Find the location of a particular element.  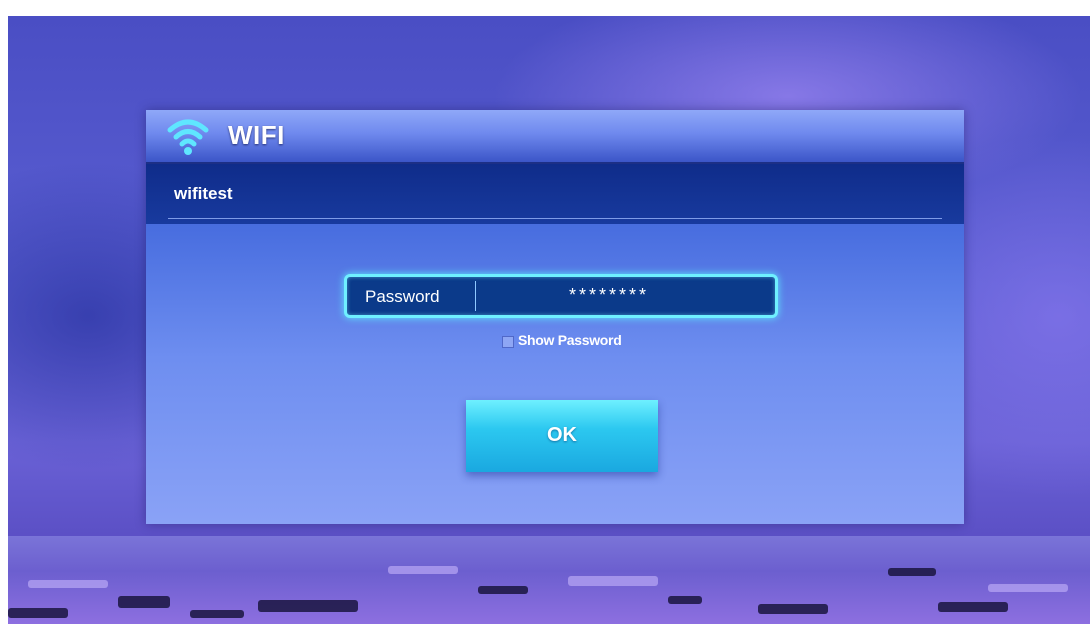

network-panel: wifitest is located at coordinates (555, 194).